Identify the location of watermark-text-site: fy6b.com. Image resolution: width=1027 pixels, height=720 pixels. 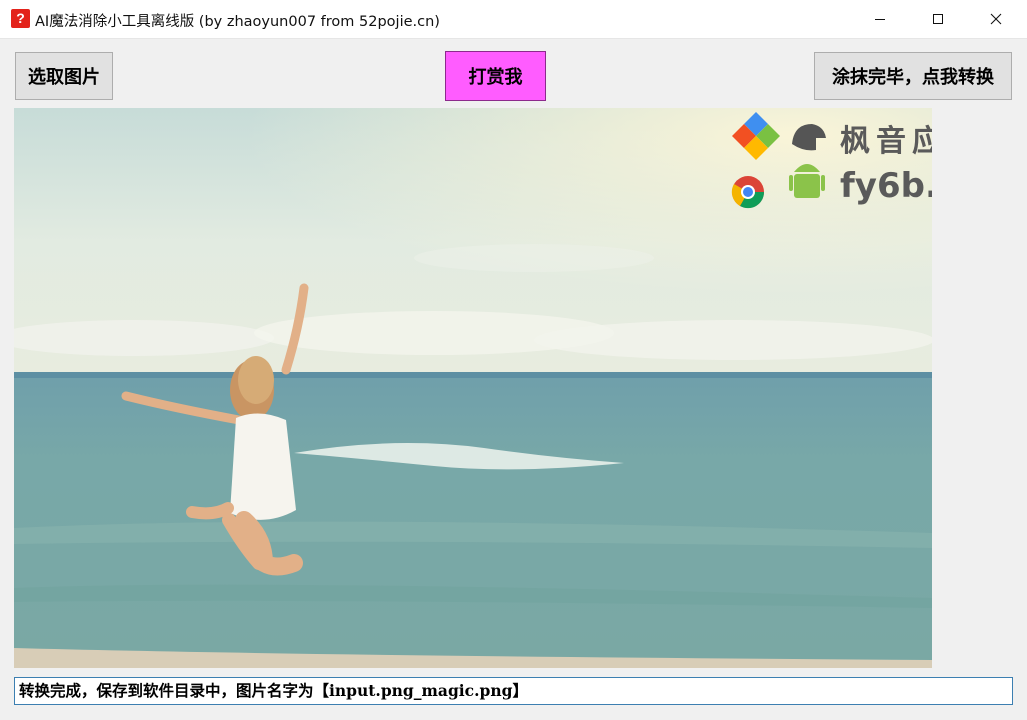
(886, 186).